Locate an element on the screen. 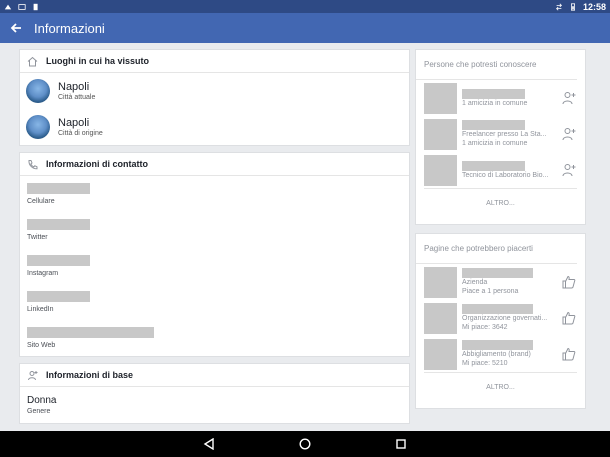 This screenshot has width=610, height=457. person-suggestion-row: 1 amicizia in comune is located at coordinates (500, 98).